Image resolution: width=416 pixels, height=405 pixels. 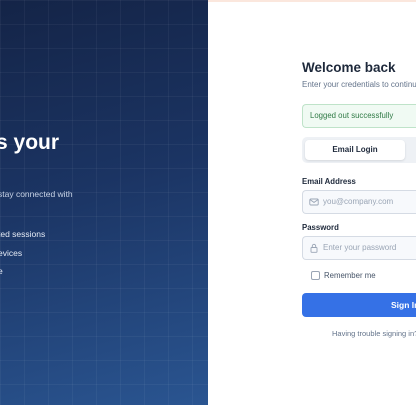 I want to click on lock-icon, so click(x=314, y=248).